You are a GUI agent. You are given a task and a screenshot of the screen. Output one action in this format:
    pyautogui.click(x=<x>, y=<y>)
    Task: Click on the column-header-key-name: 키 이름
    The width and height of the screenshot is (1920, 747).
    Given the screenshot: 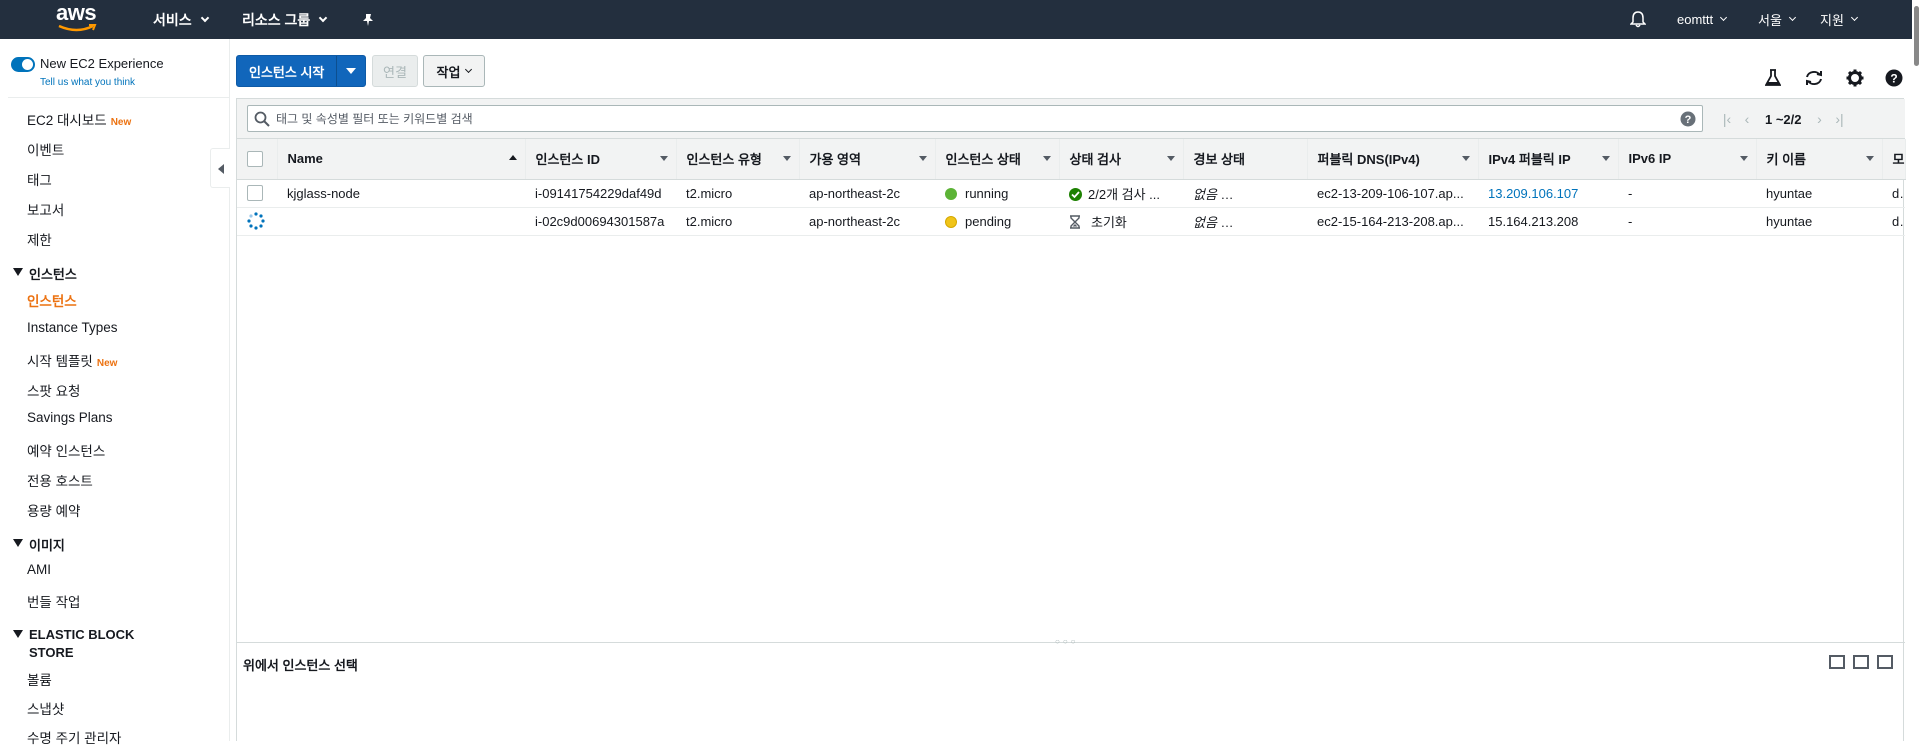 What is the action you would take?
    pyautogui.click(x=1819, y=159)
    